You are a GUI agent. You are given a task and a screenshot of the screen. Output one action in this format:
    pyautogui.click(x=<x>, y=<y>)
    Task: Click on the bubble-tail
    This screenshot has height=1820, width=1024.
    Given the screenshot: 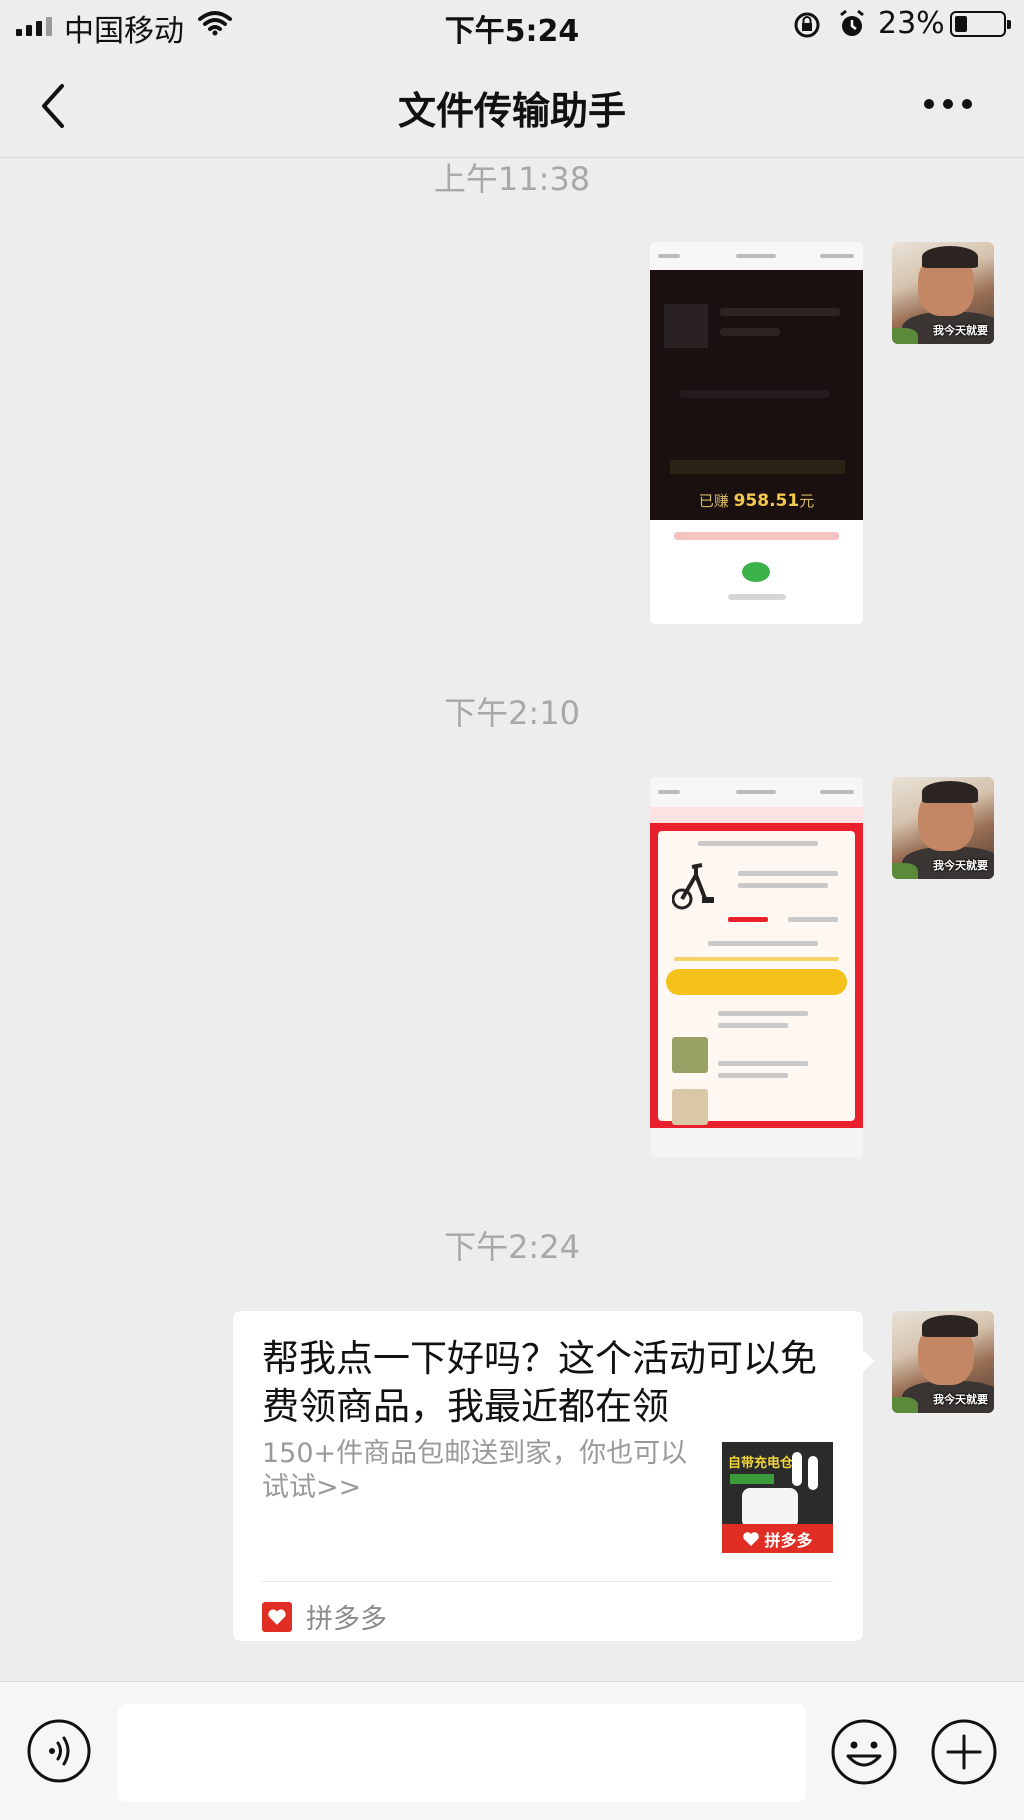 What is the action you would take?
    pyautogui.click(x=868, y=1361)
    